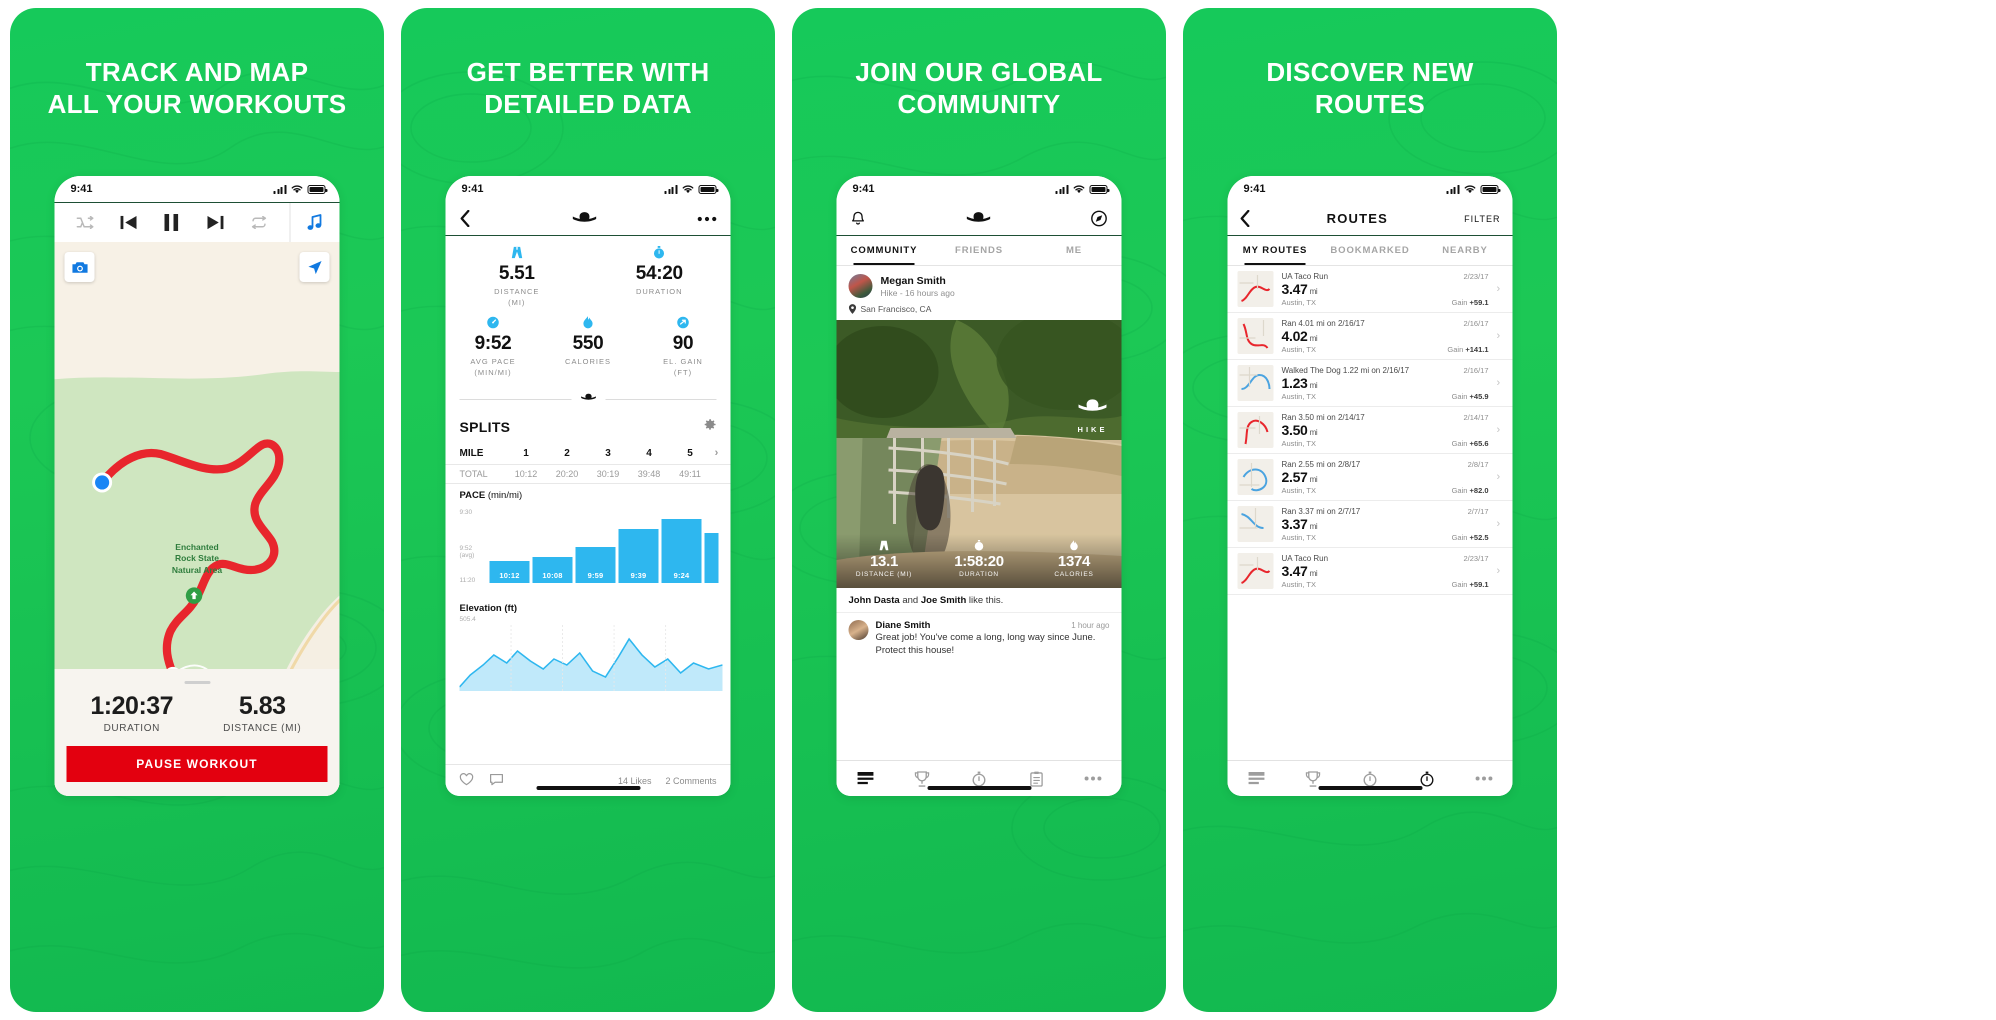 The image size is (1996, 1020). I want to click on post-photo: HIKE 13.1 DISTANCE (MI) 1:58:20 DURATION, so click(979, 454).